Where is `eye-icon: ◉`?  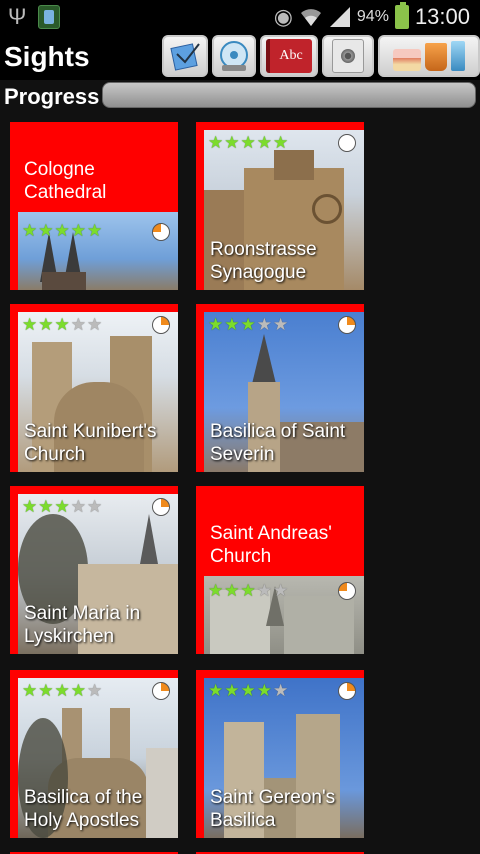
eye-icon: ◉ is located at coordinates (283, 16).